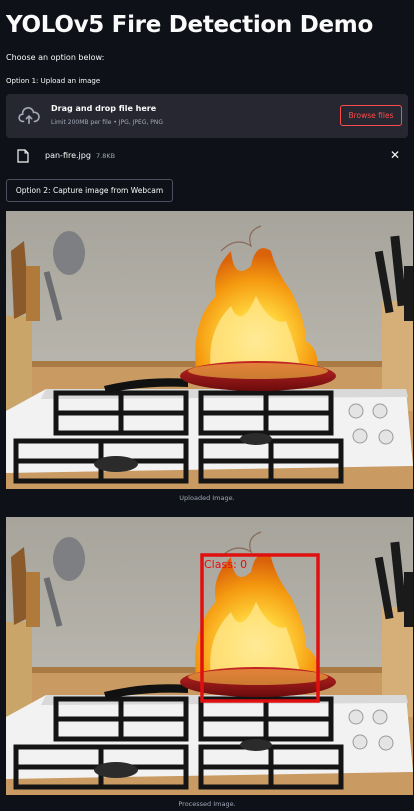 Image resolution: width=414 pixels, height=811 pixels. I want to click on dropzone-title: Drag and drop file here, so click(104, 108).